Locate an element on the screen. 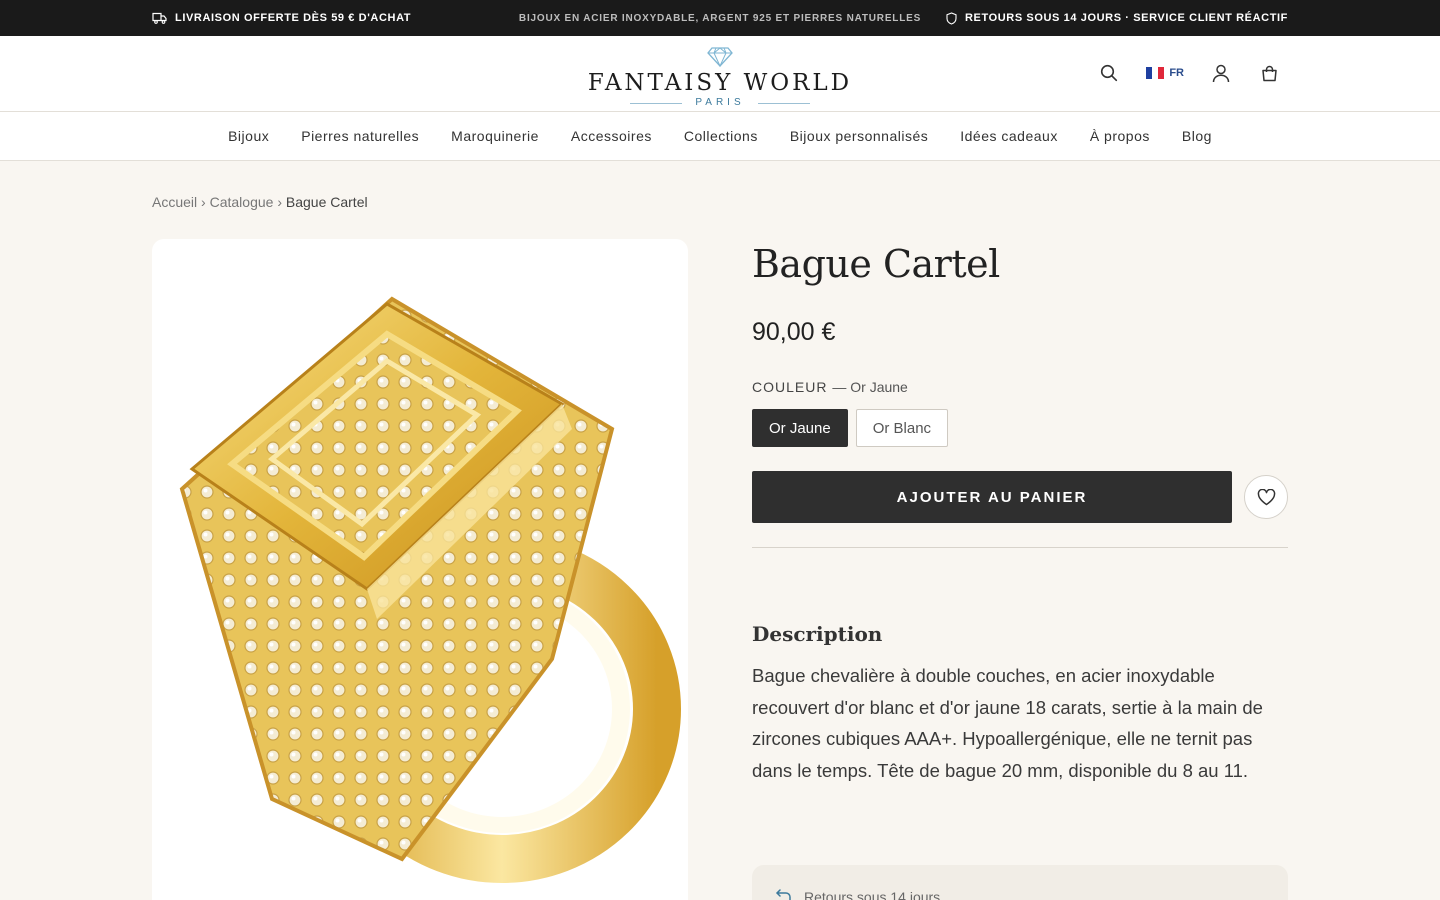  announcement-shipping: LIVRAISON OFFERTE DÈS 59 € D'ACHAT is located at coordinates (281, 18).